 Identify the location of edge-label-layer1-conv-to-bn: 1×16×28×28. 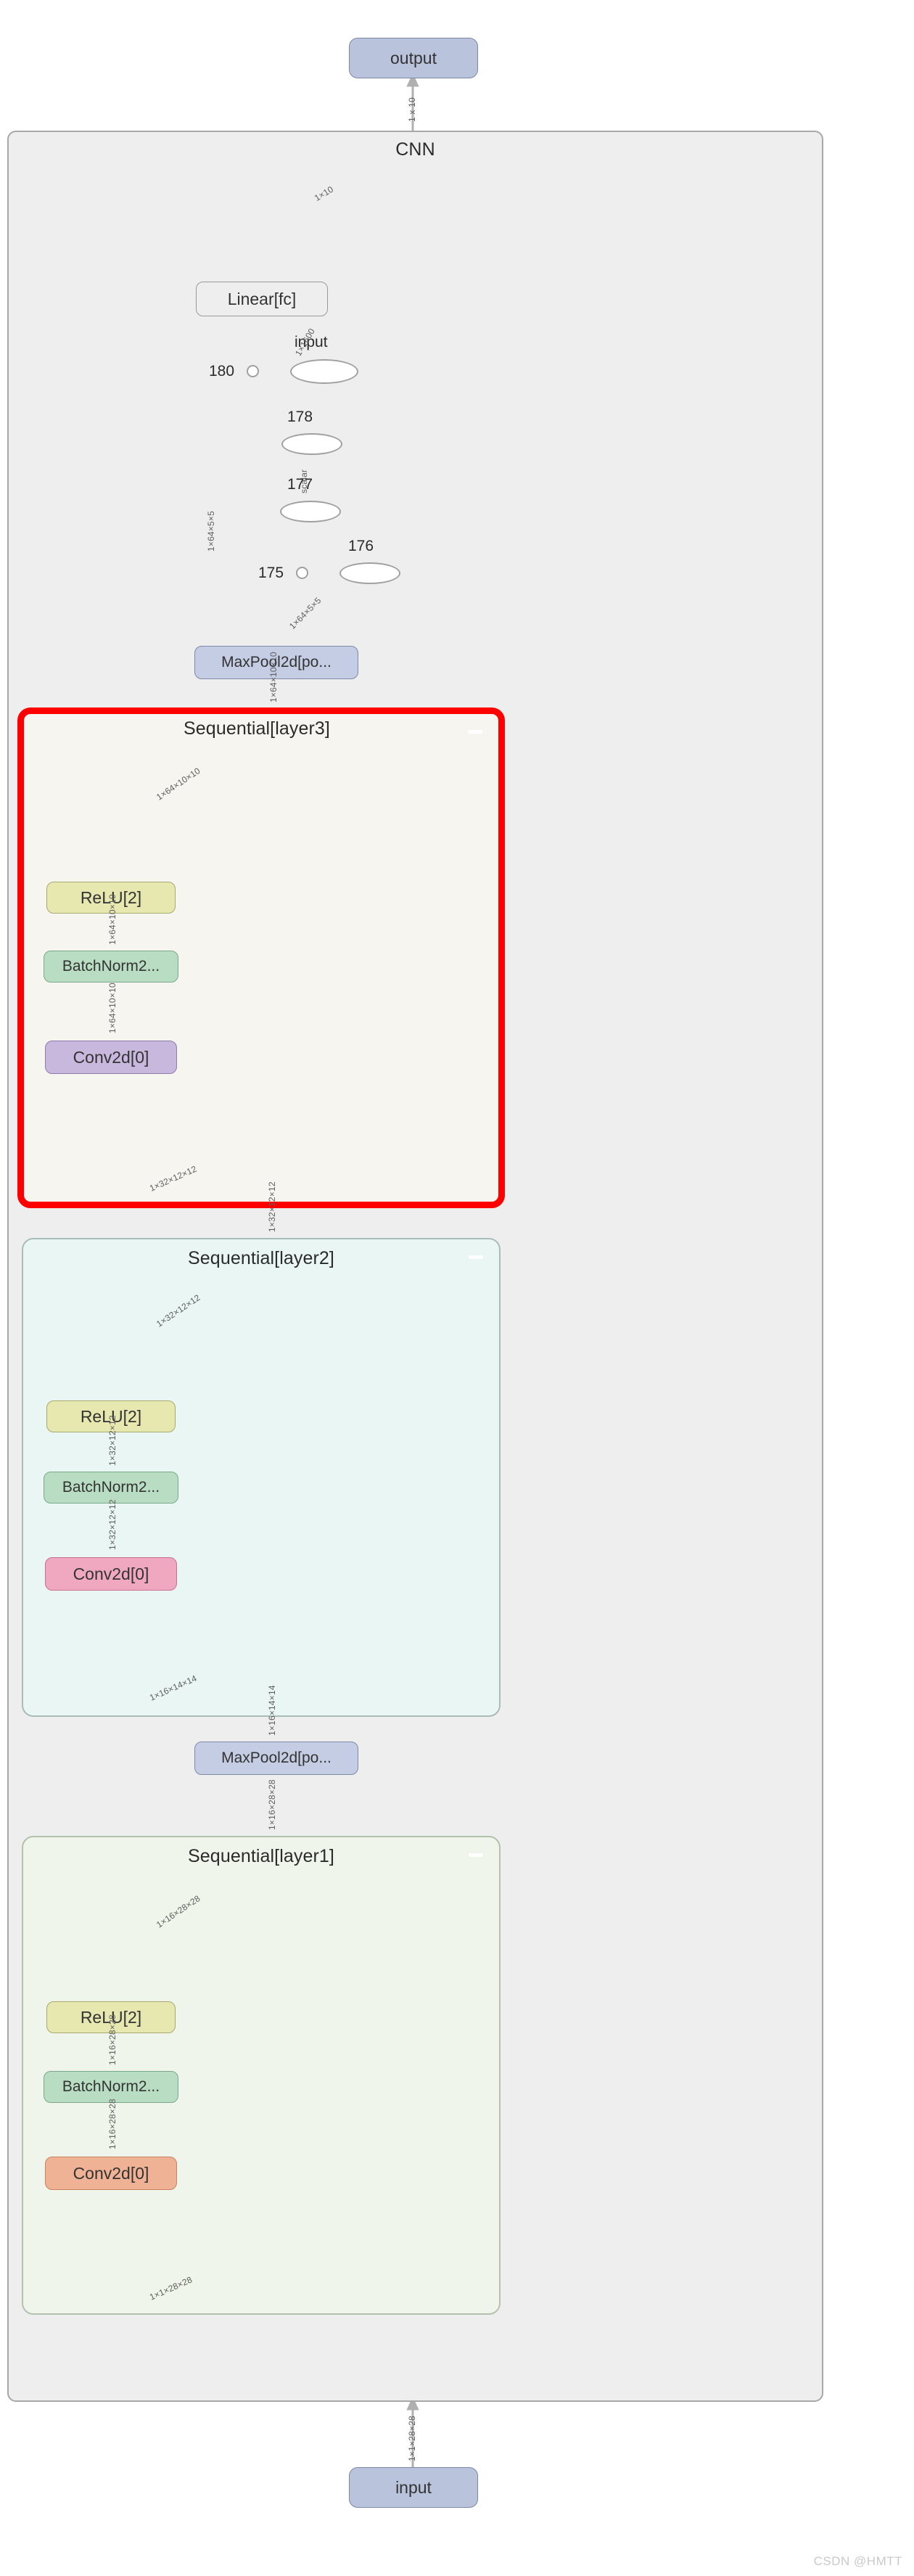
(112, 2124).